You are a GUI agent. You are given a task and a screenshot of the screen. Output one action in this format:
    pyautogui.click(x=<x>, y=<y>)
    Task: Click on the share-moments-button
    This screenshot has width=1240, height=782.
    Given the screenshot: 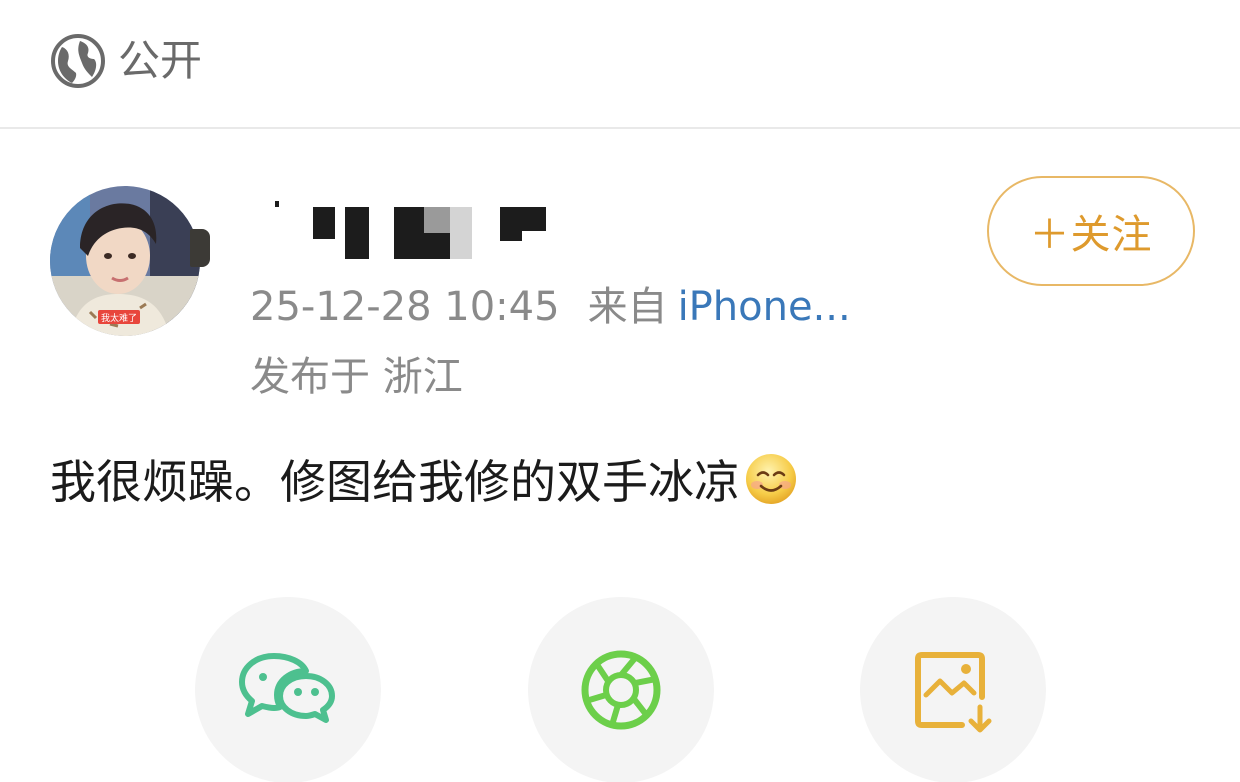 What is the action you would take?
    pyautogui.click(x=621, y=689)
    